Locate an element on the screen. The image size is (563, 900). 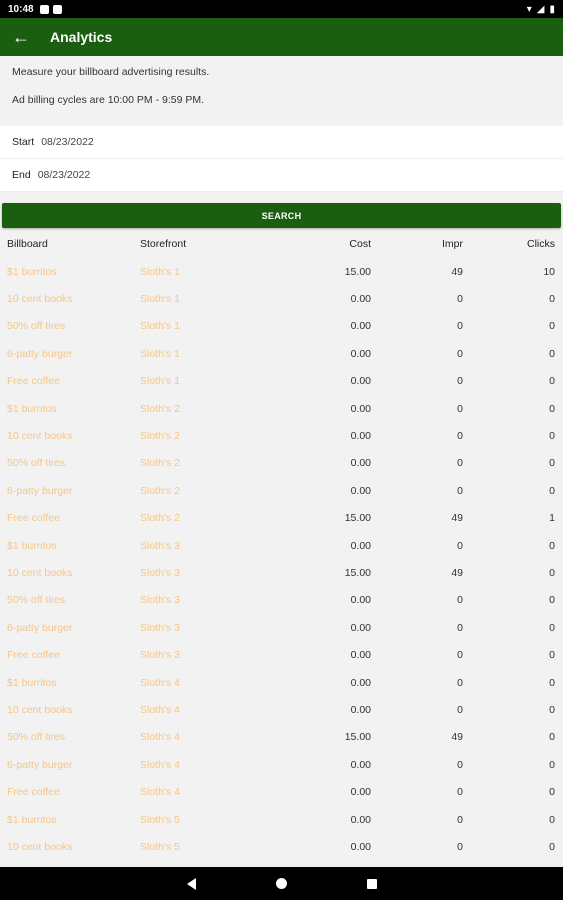
page-title: Analytics is located at coordinates (81, 37).